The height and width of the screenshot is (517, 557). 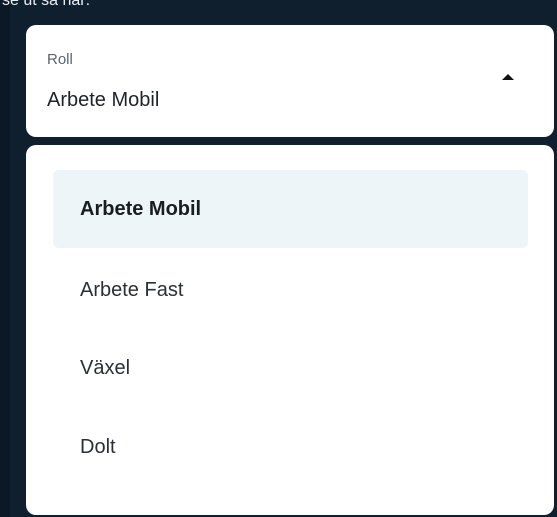 I want to click on role-select-value: Arbete Mobil, so click(x=103, y=100).